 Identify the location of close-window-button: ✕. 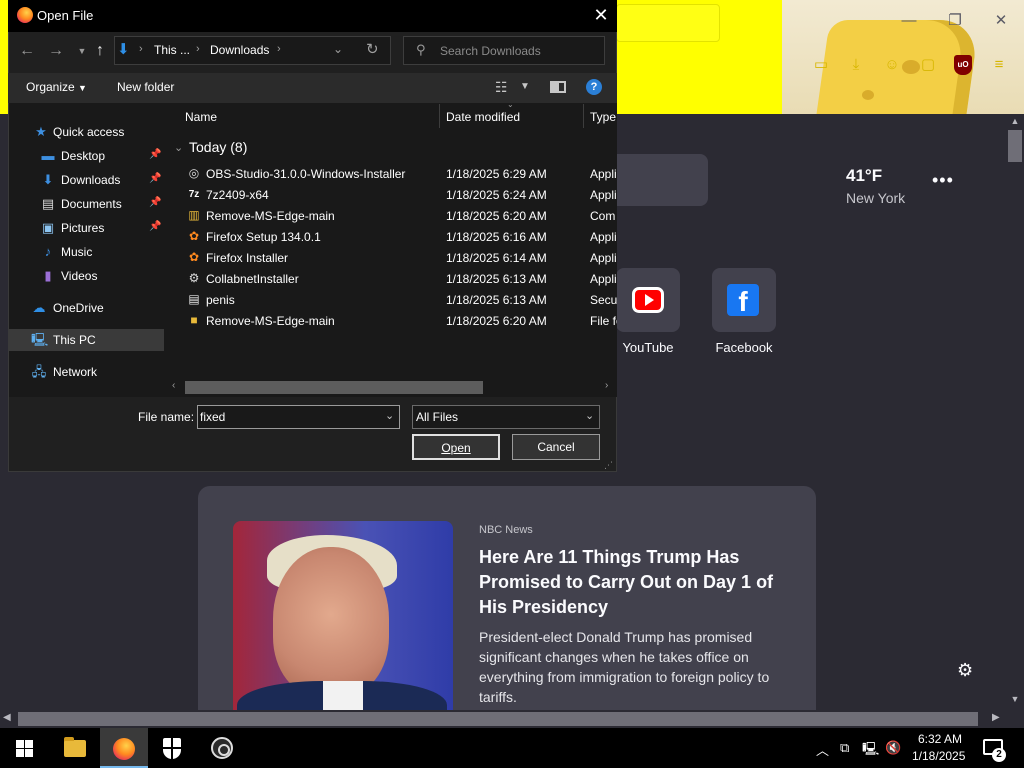
(1001, 21).